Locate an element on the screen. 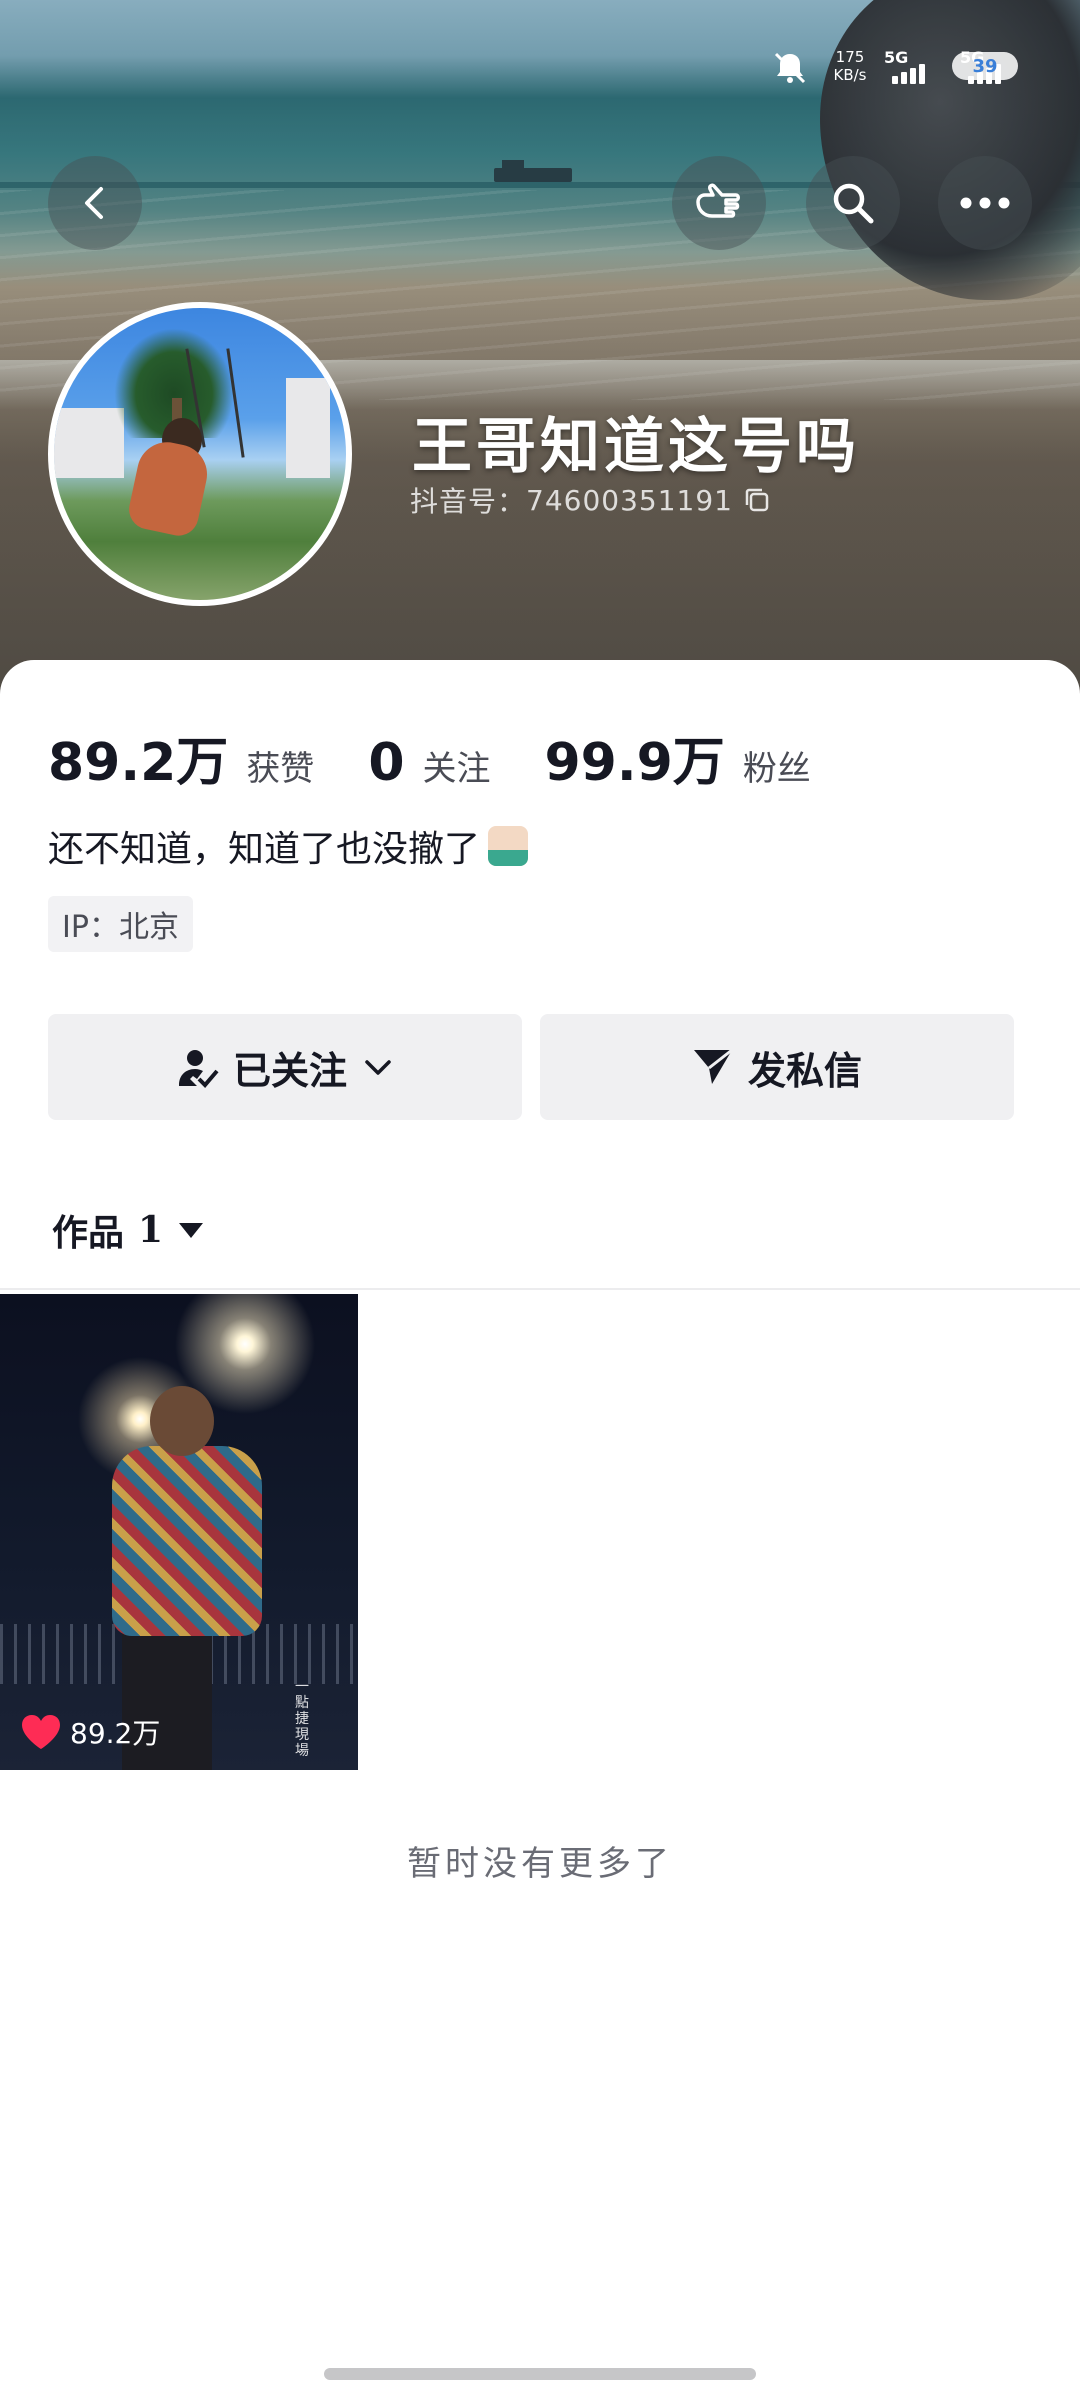  followers-count: 99.9万 is located at coordinates (635, 757).